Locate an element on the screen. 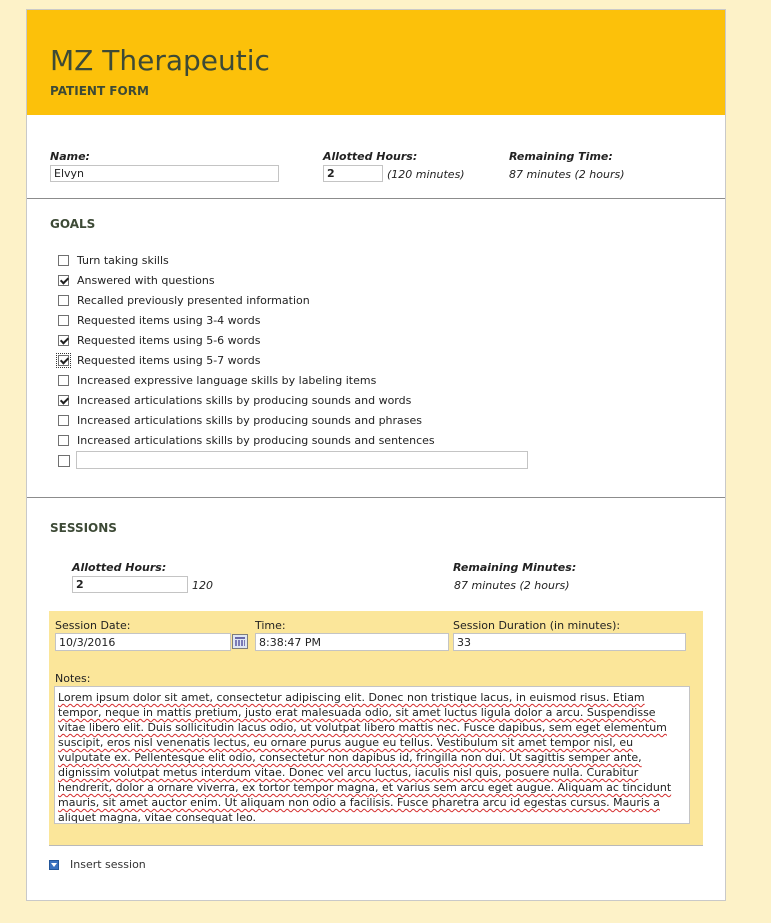 The height and width of the screenshot is (923, 771). session-allotted-label: Allotted Hours: is located at coordinates (119, 567).